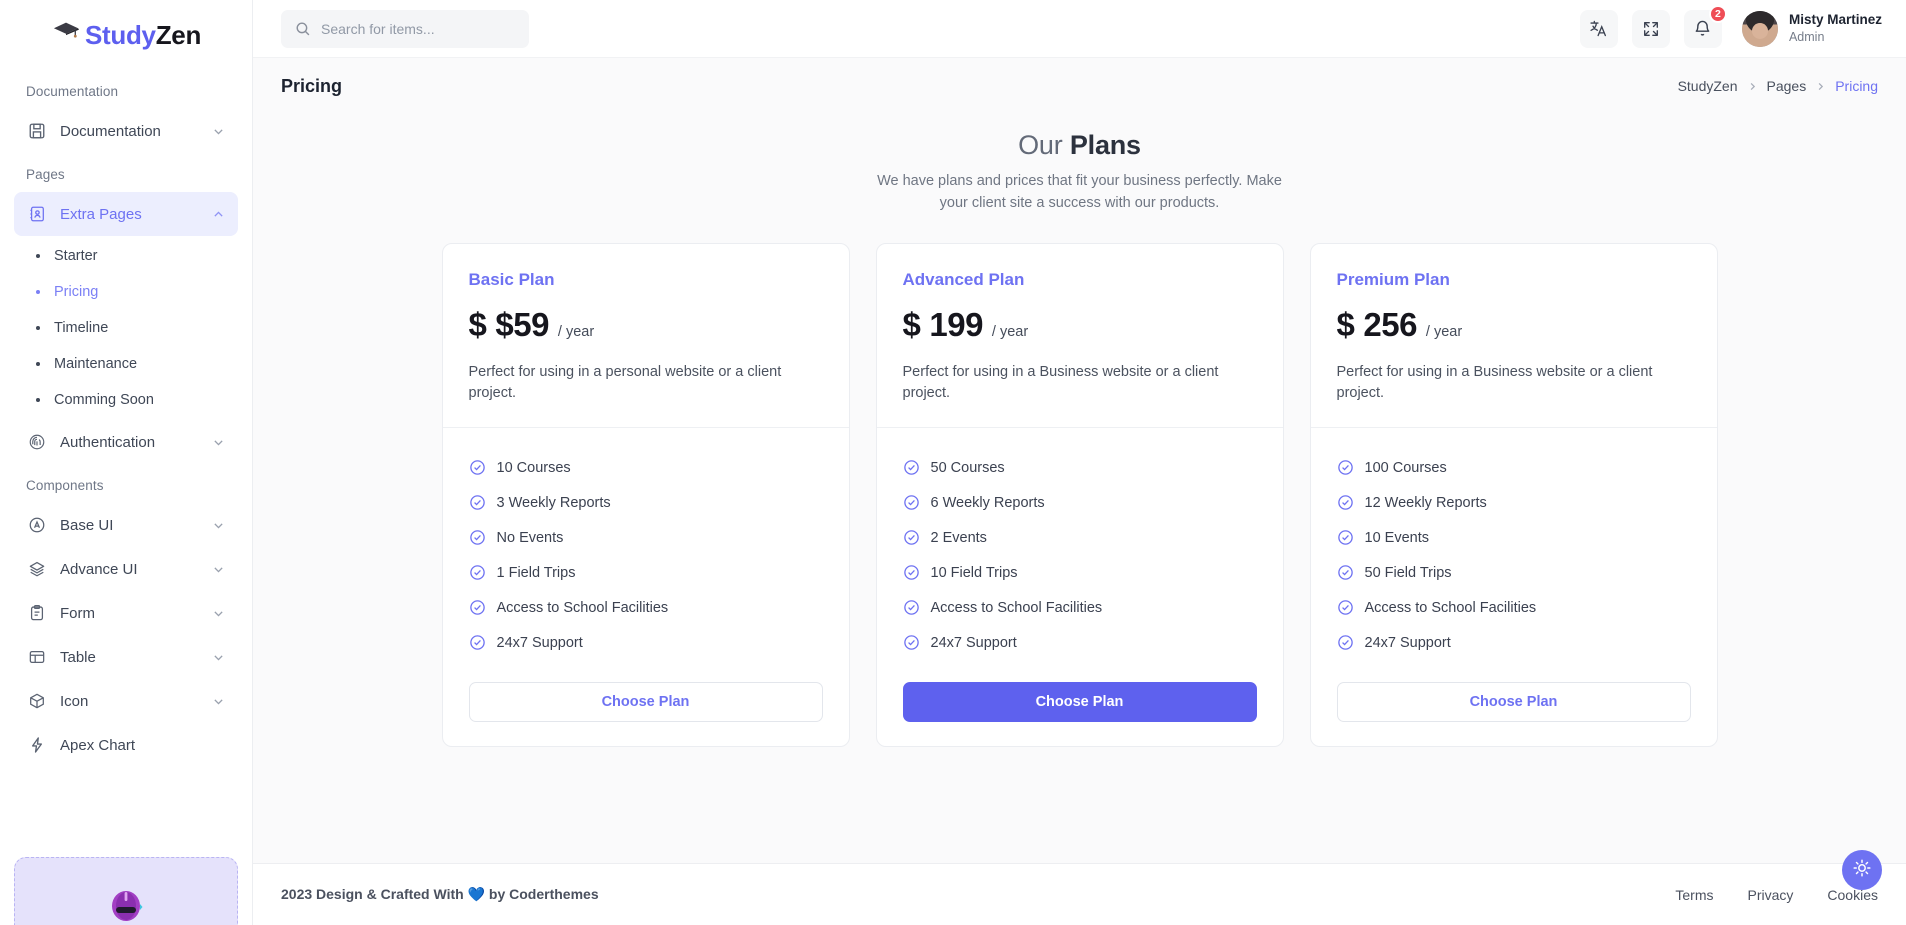 This screenshot has width=1906, height=925. What do you see at coordinates (1080, 467) in the screenshot?
I see `plan-feature: 50 Courses` at bounding box center [1080, 467].